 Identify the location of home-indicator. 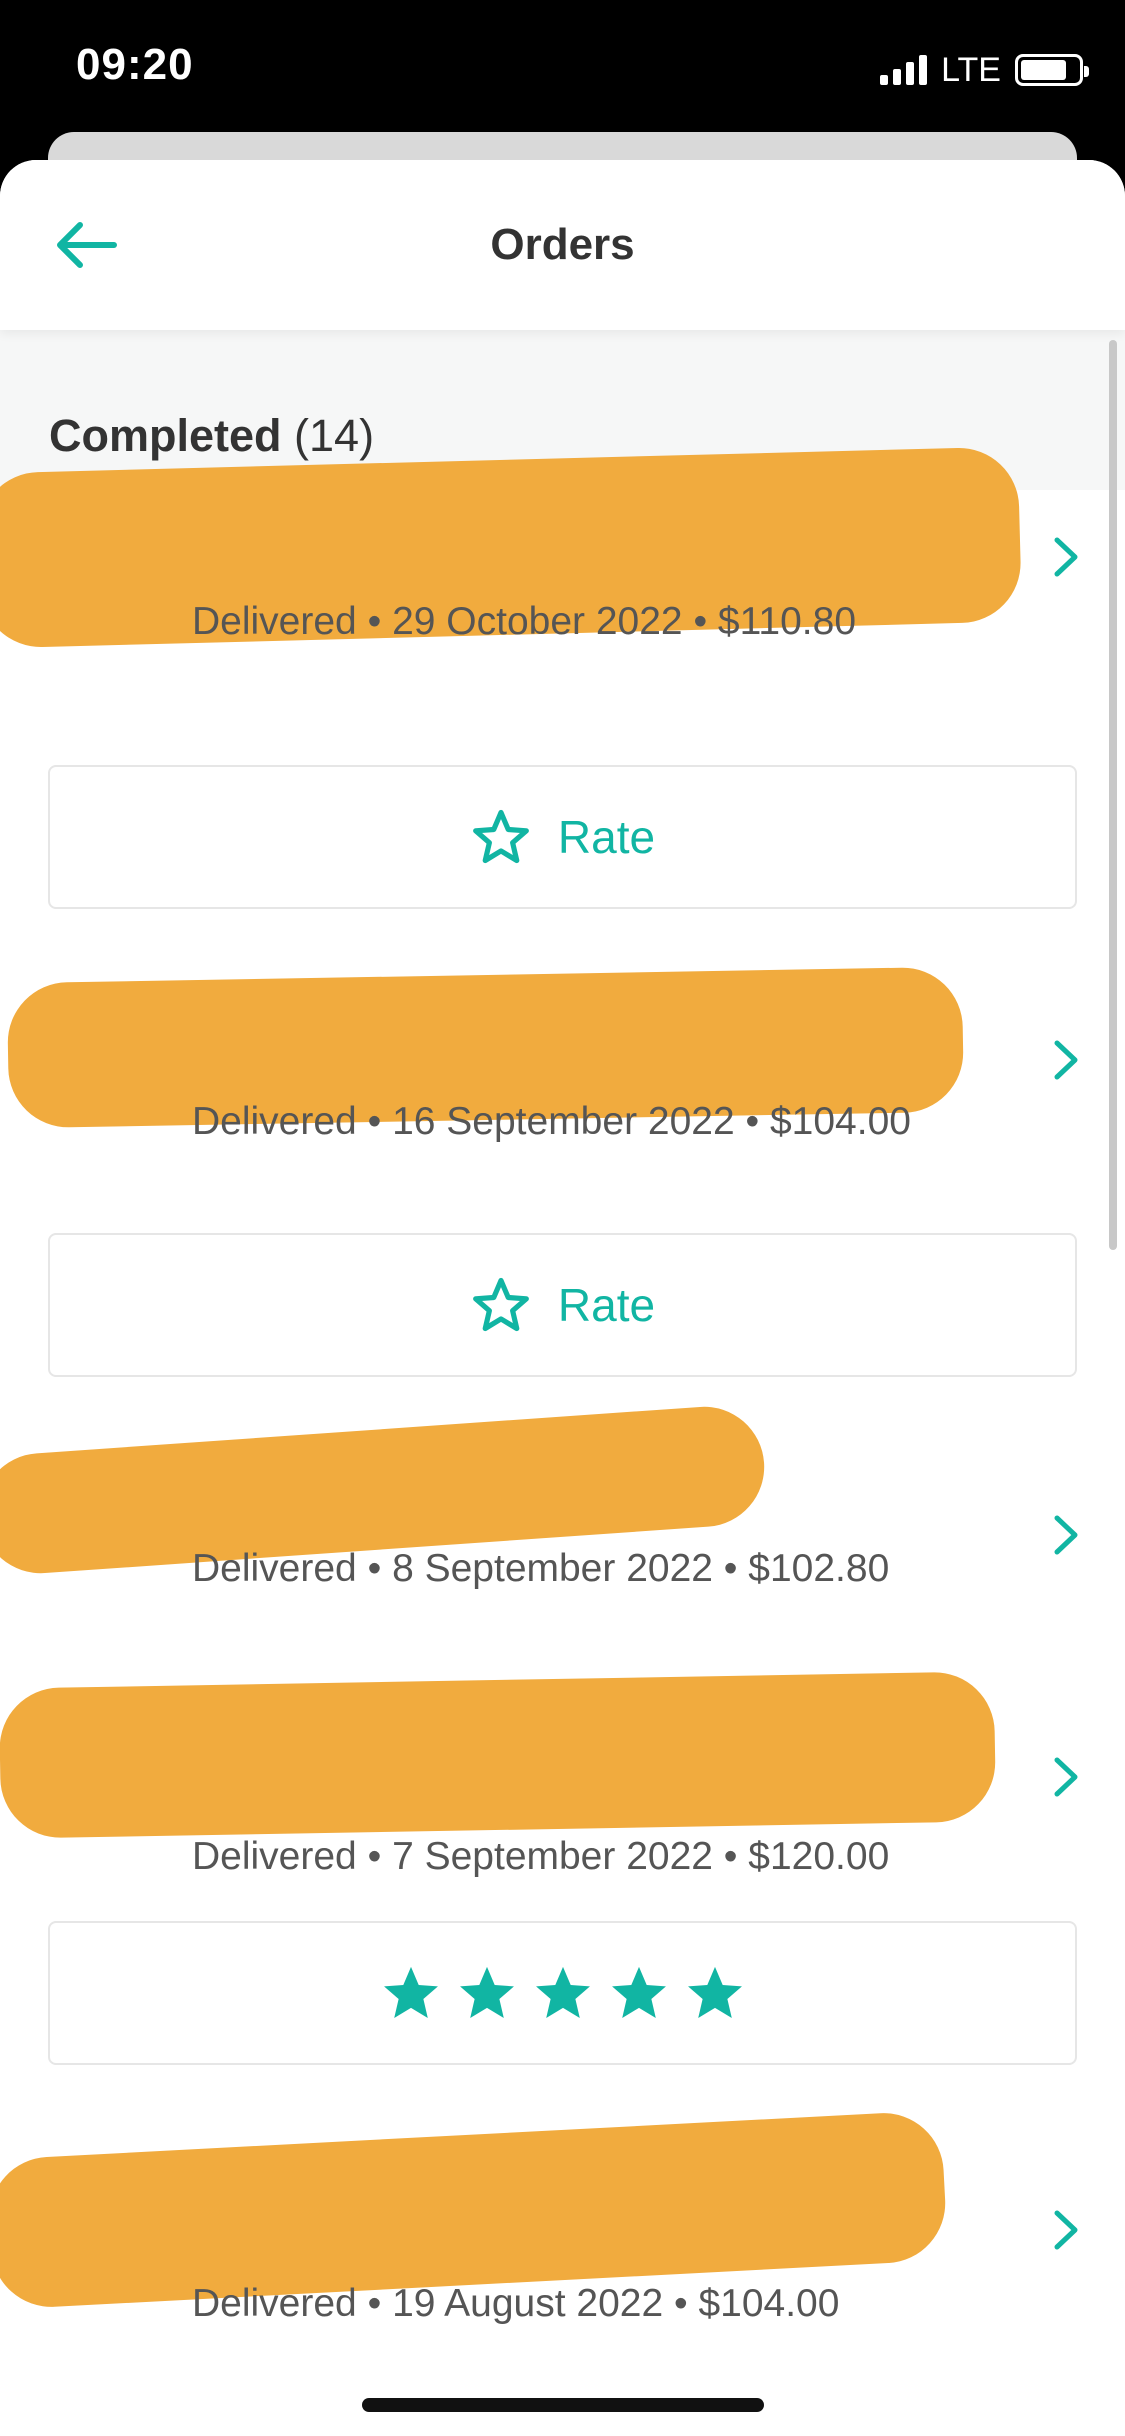
(563, 2405).